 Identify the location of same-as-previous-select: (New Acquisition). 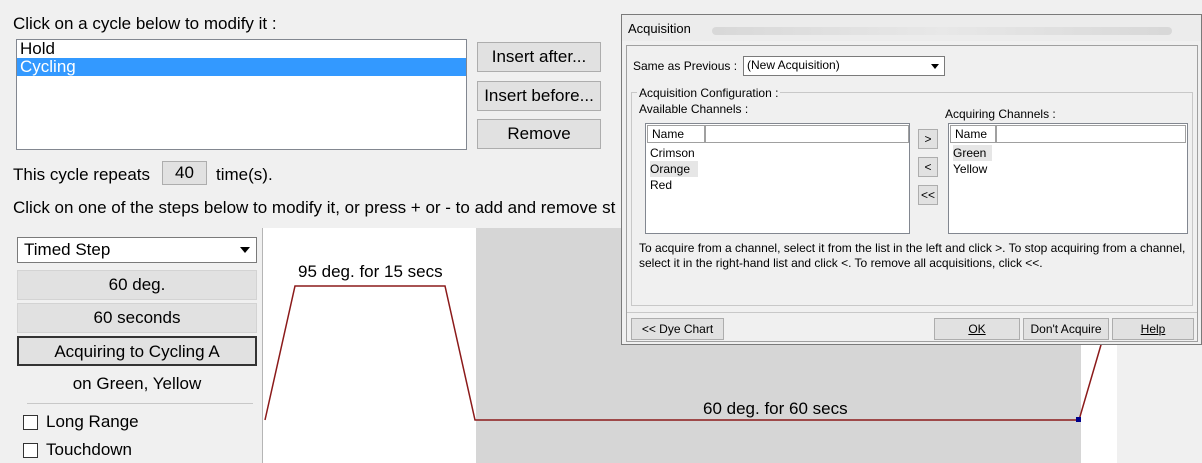
(844, 66).